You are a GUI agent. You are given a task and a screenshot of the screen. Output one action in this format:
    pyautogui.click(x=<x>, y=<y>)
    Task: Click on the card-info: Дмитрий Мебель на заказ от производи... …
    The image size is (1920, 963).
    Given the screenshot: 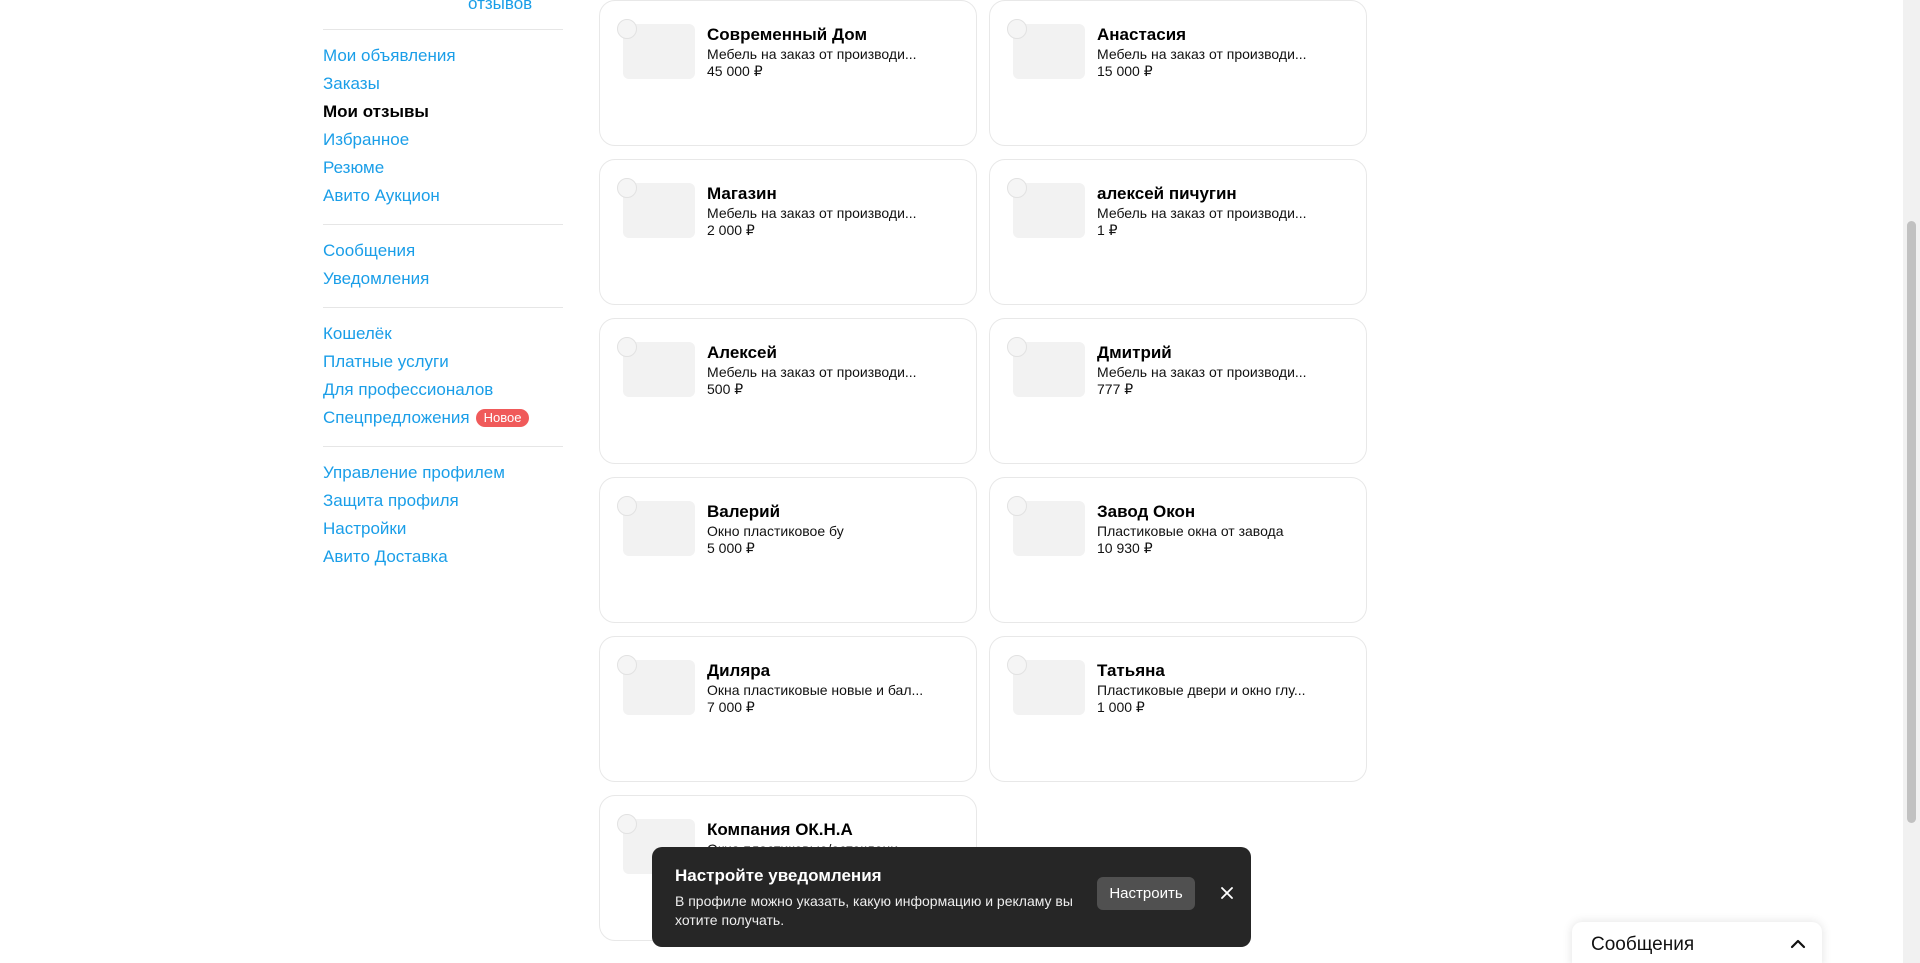 What is the action you would take?
    pyautogui.click(x=1222, y=370)
    